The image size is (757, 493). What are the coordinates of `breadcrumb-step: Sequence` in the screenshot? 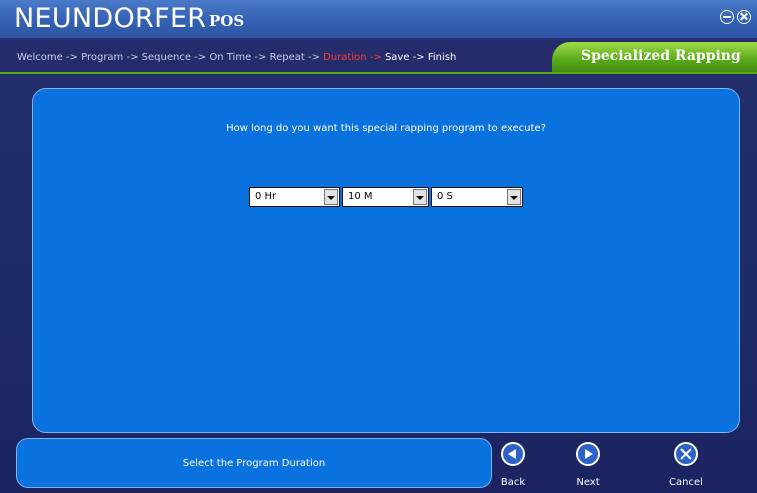 It's located at (166, 57).